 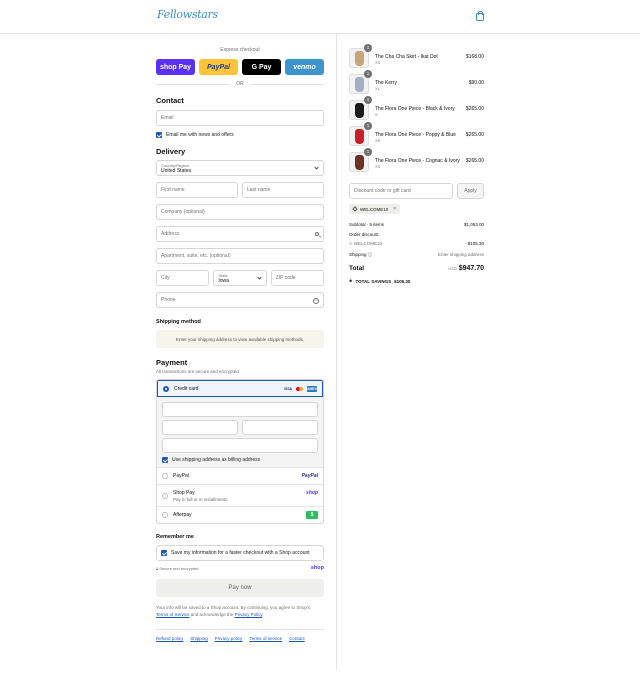 I want to click on discount-code-label: ◇ WELCOME10, so click(x=365, y=244).